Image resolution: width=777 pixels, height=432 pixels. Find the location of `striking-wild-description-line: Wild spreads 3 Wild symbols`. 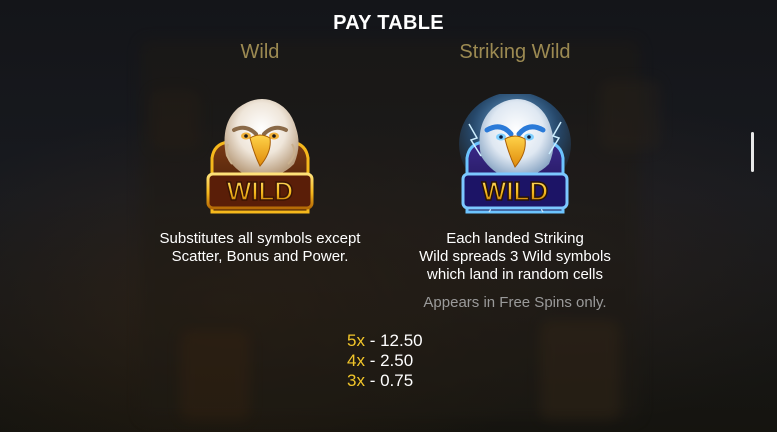

striking-wild-description-line: Wild spreads 3 Wild symbols is located at coordinates (515, 256).